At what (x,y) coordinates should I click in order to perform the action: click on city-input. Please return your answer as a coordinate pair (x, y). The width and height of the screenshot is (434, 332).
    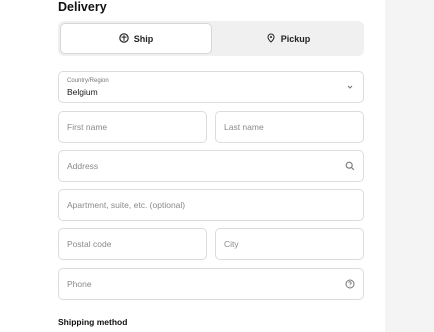
    Looking at the image, I should click on (282, 244).